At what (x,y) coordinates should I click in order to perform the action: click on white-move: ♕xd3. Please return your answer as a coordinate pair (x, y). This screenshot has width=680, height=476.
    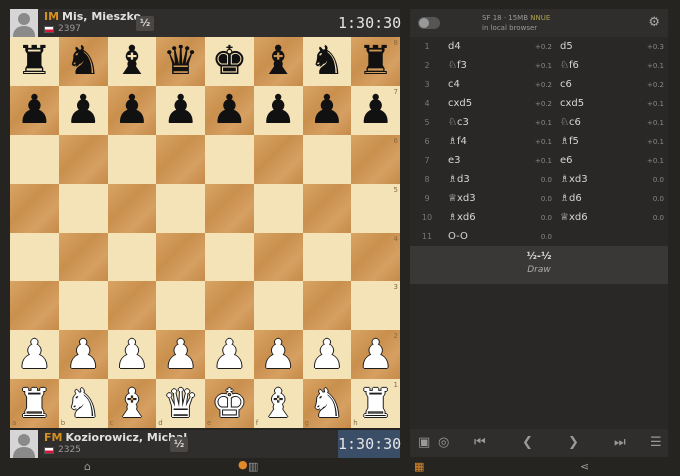
    Looking at the image, I should click on (482, 198).